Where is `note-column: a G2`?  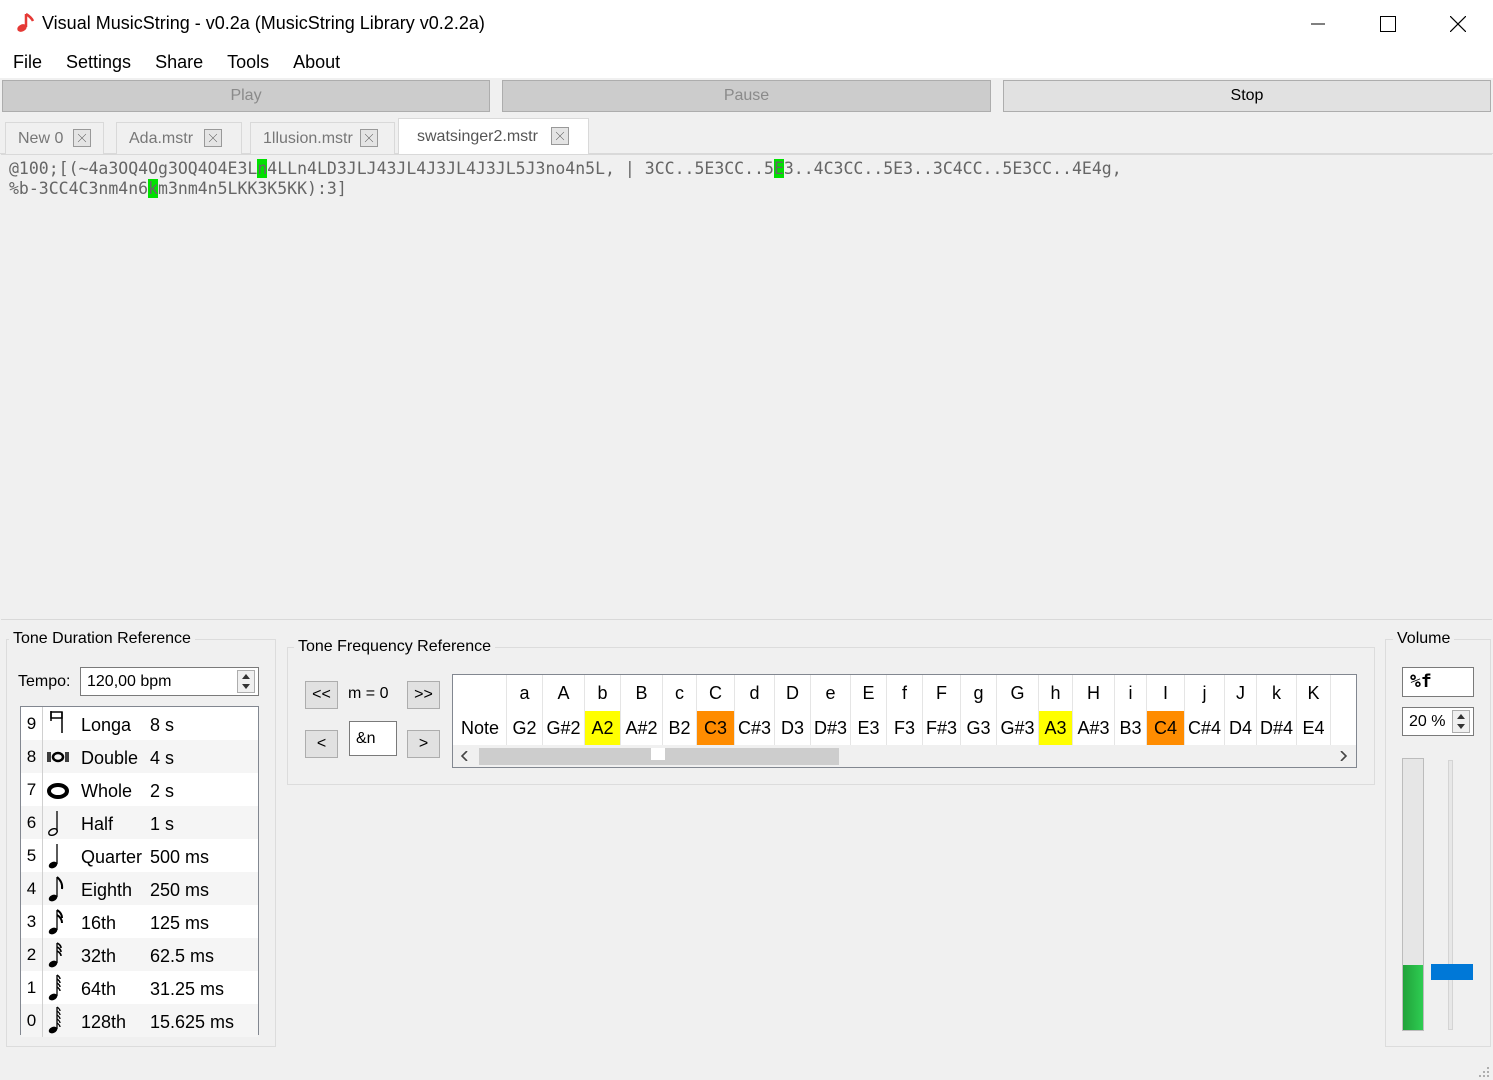
note-column: a G2 is located at coordinates (525, 710).